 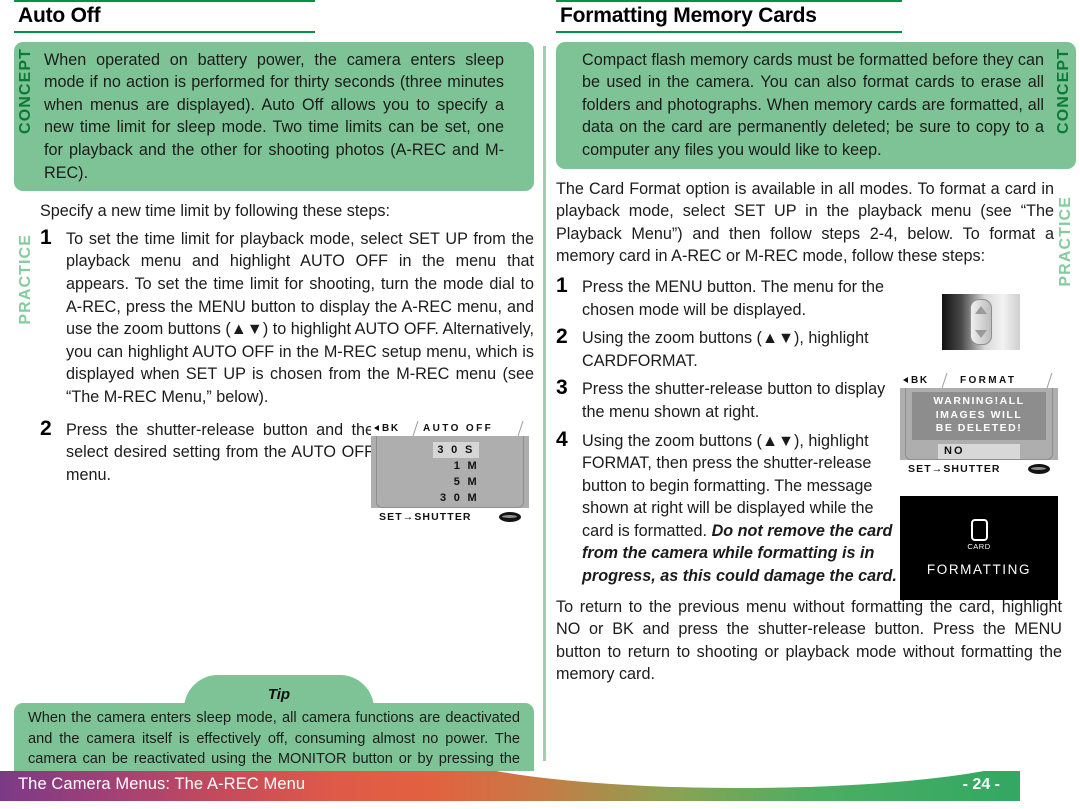 What do you see at coordinates (59, 15) in the screenshot?
I see `left-heading-text: Auto Off` at bounding box center [59, 15].